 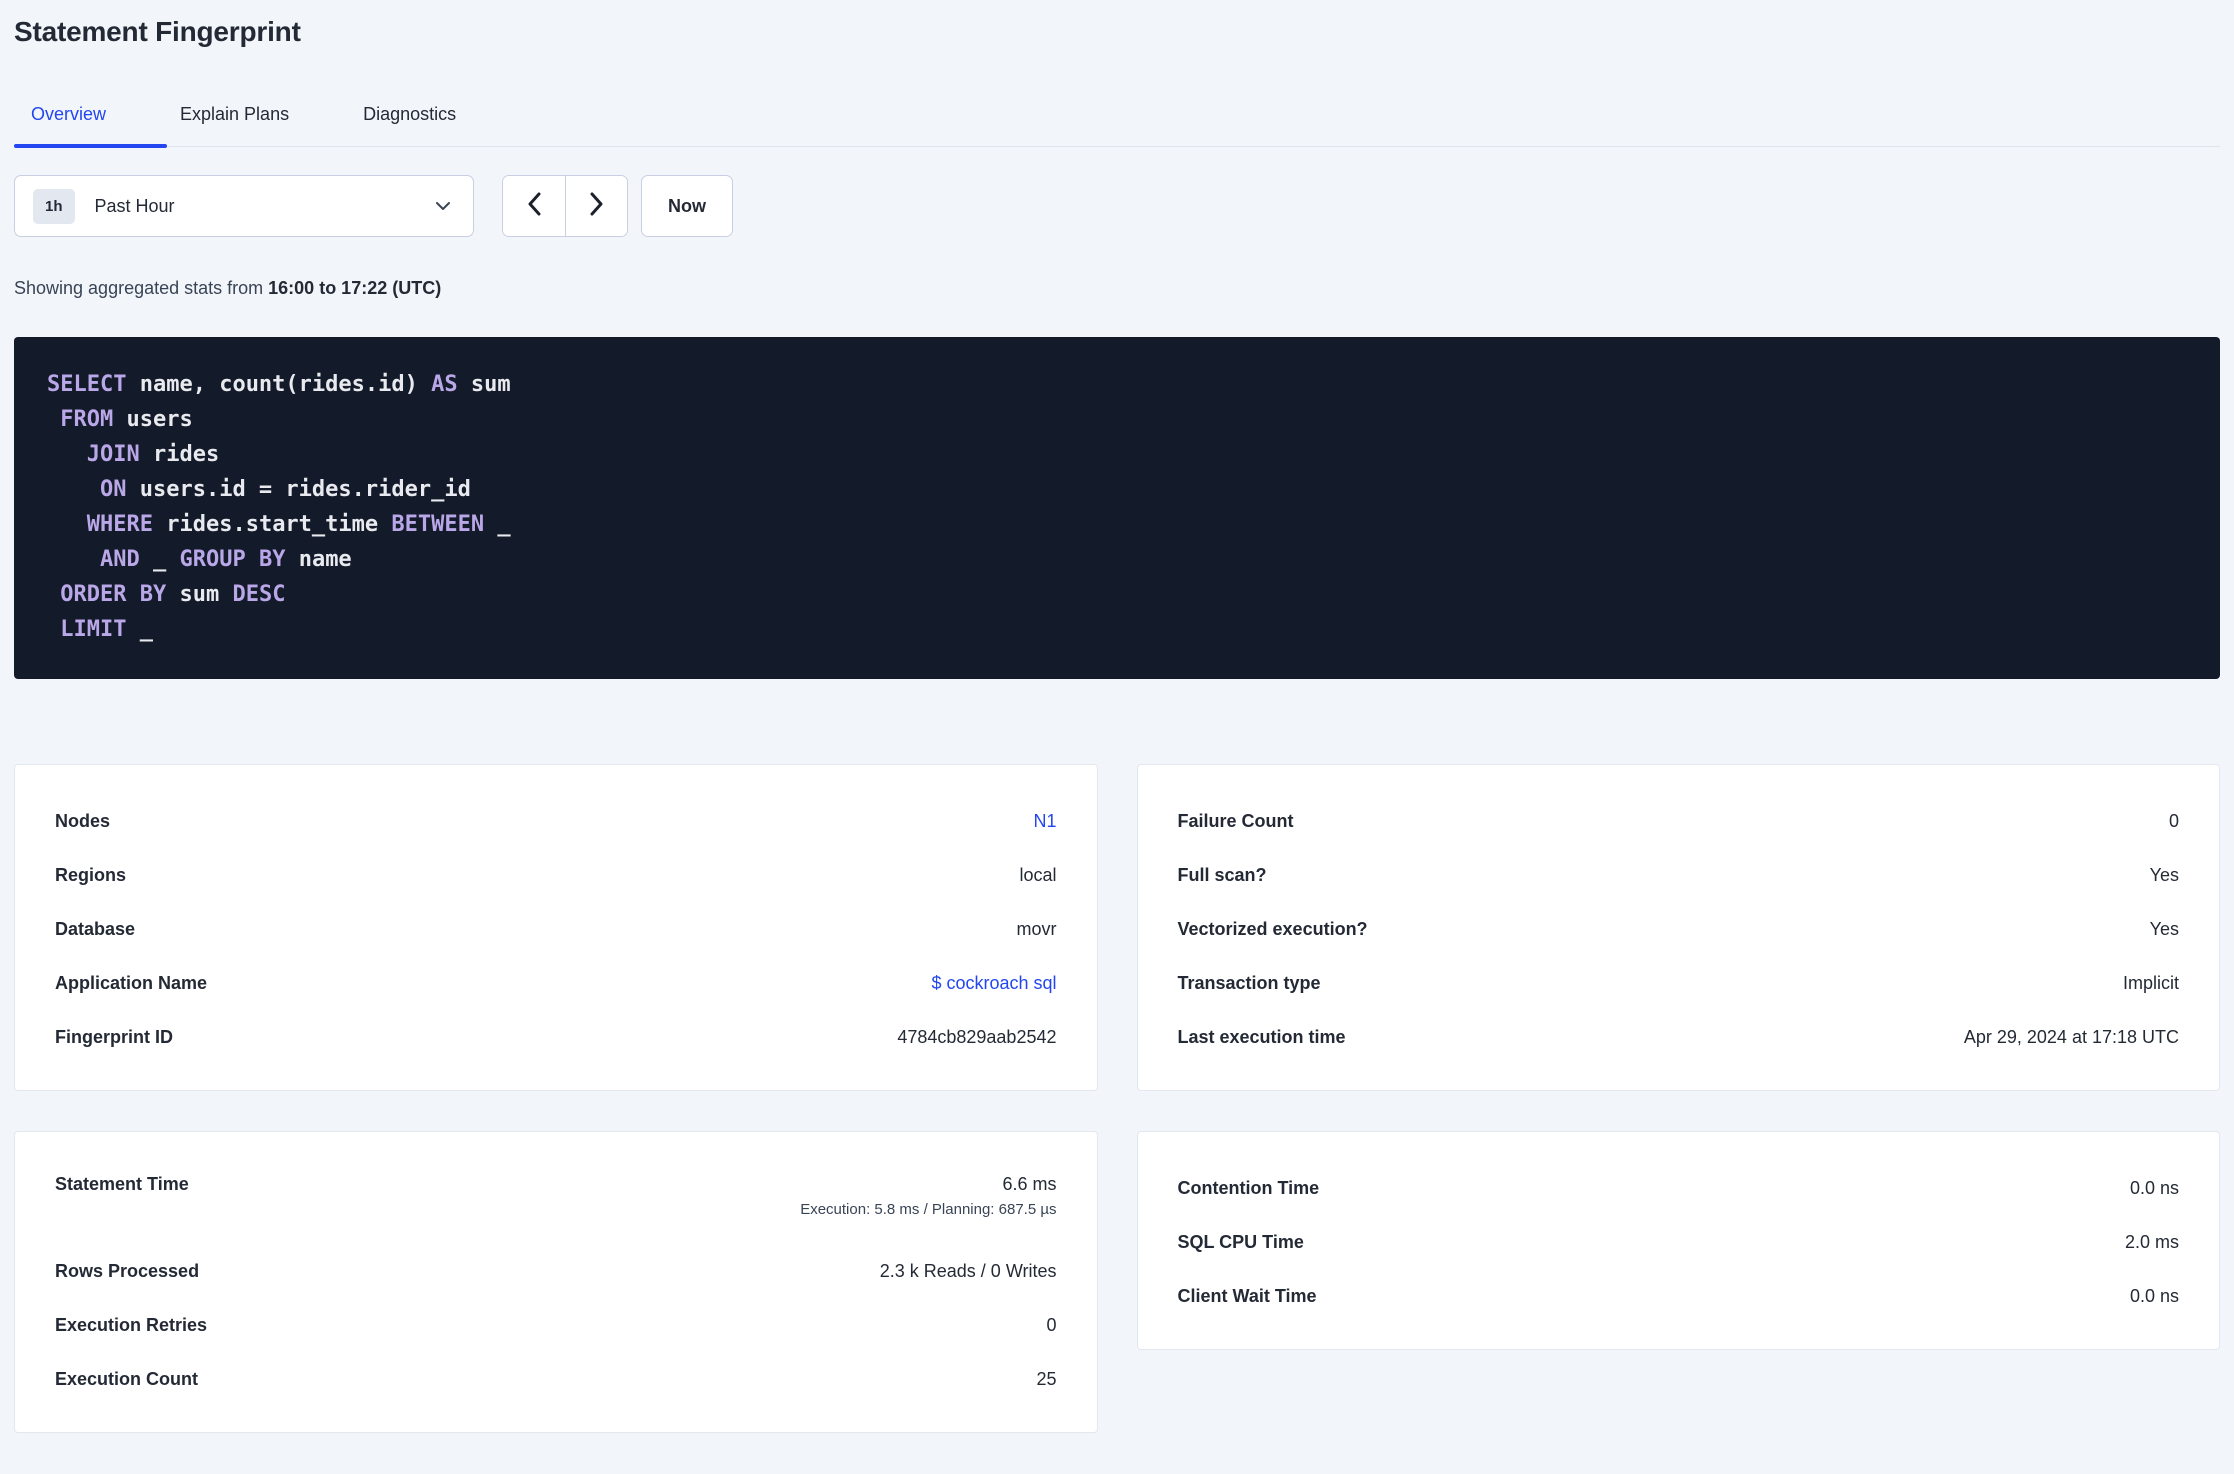 I want to click on summary-row: Full scan? Yes, so click(x=1679, y=875).